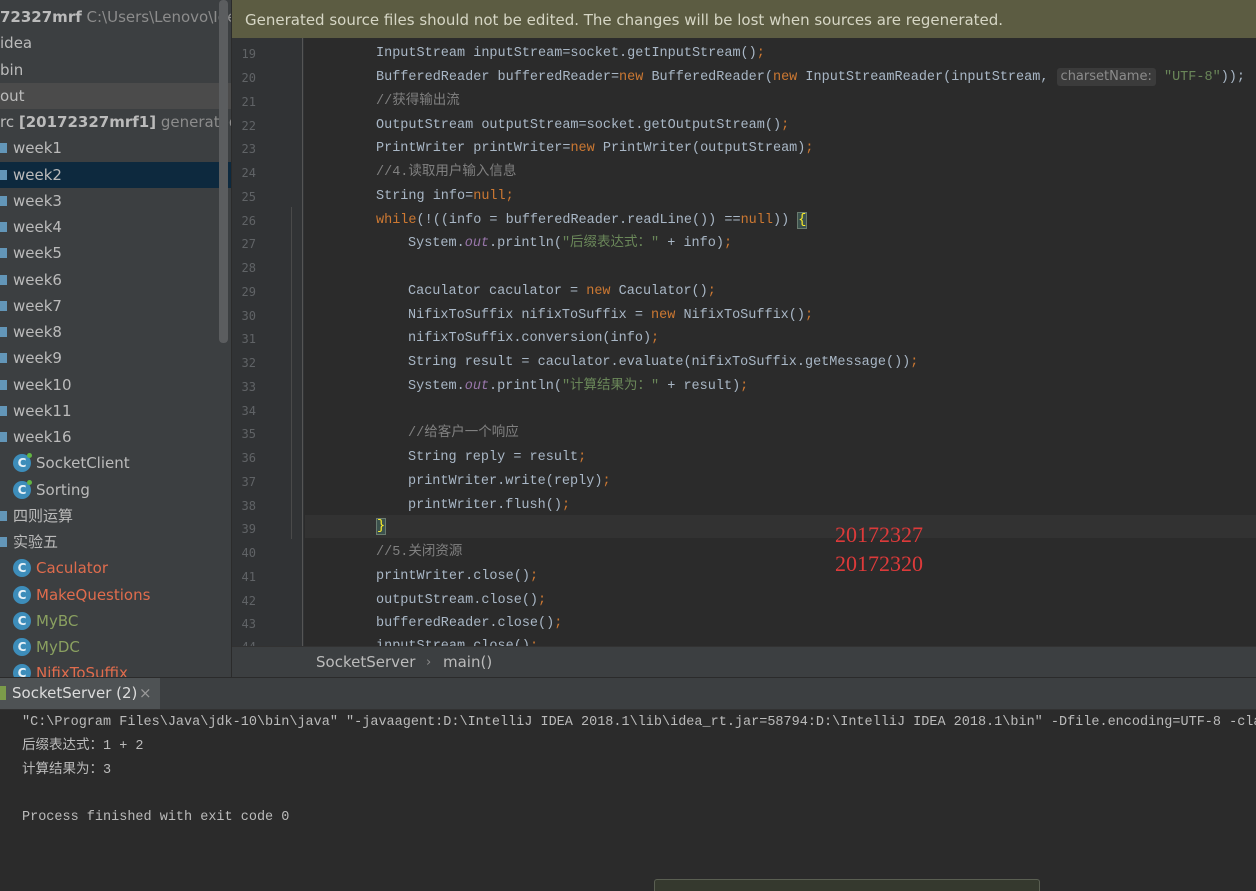  I want to click on tree-item-label: rc [20172327mrf1] generated s, so click(115, 122).